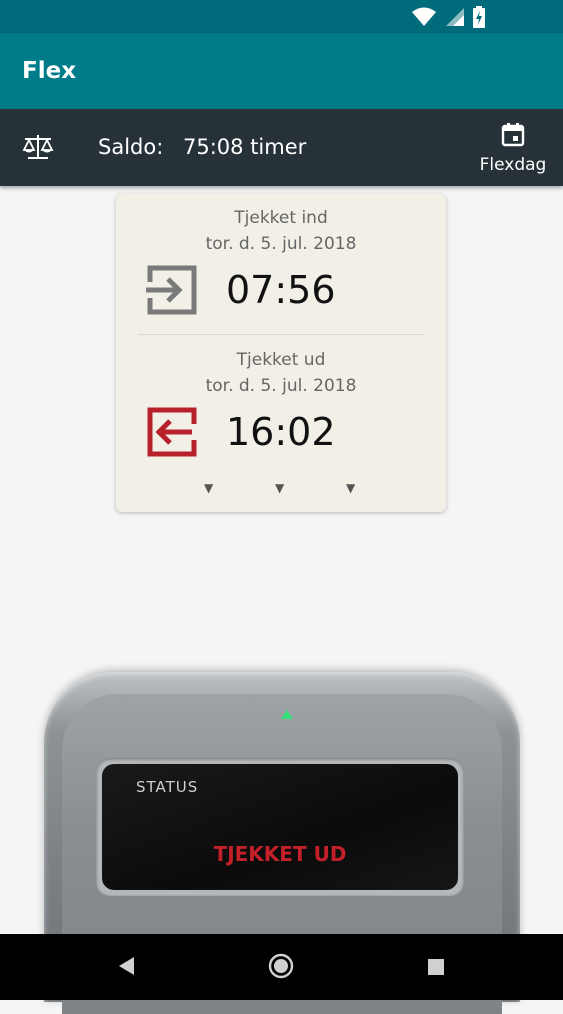 This screenshot has width=563, height=1014. What do you see at coordinates (281, 360) in the screenshot?
I see `checkout-title: Tjekket ud` at bounding box center [281, 360].